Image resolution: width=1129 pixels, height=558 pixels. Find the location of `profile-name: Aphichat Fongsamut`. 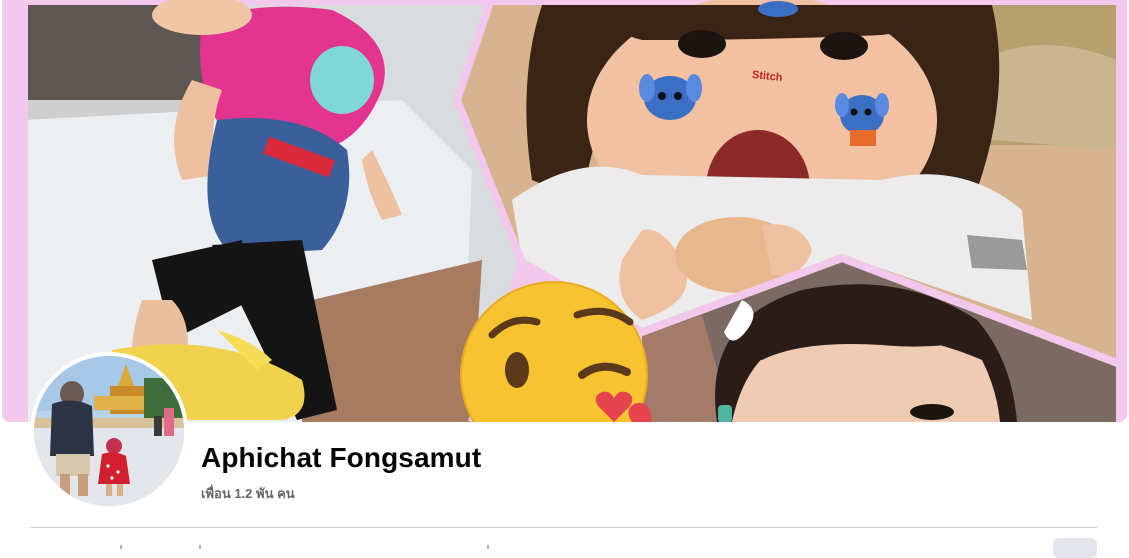

profile-name: Aphichat Fongsamut is located at coordinates (341, 457).